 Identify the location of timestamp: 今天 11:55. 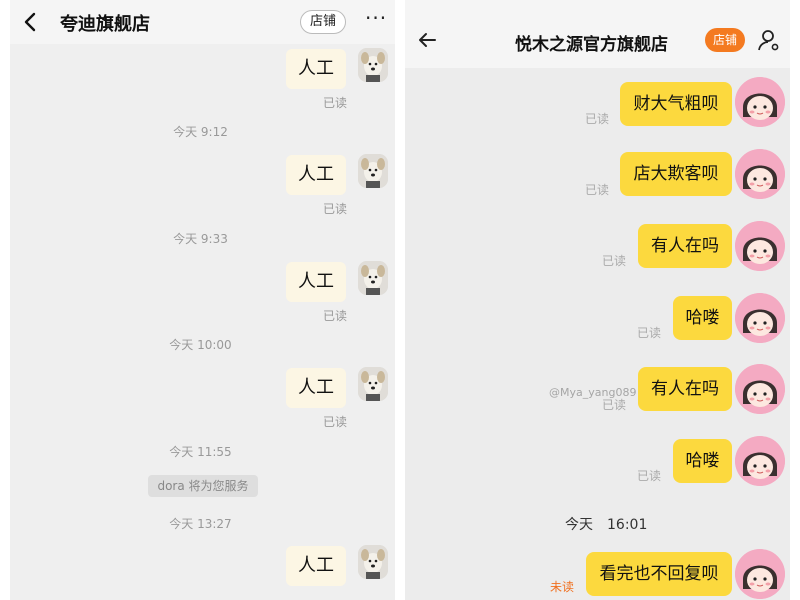
(200, 452).